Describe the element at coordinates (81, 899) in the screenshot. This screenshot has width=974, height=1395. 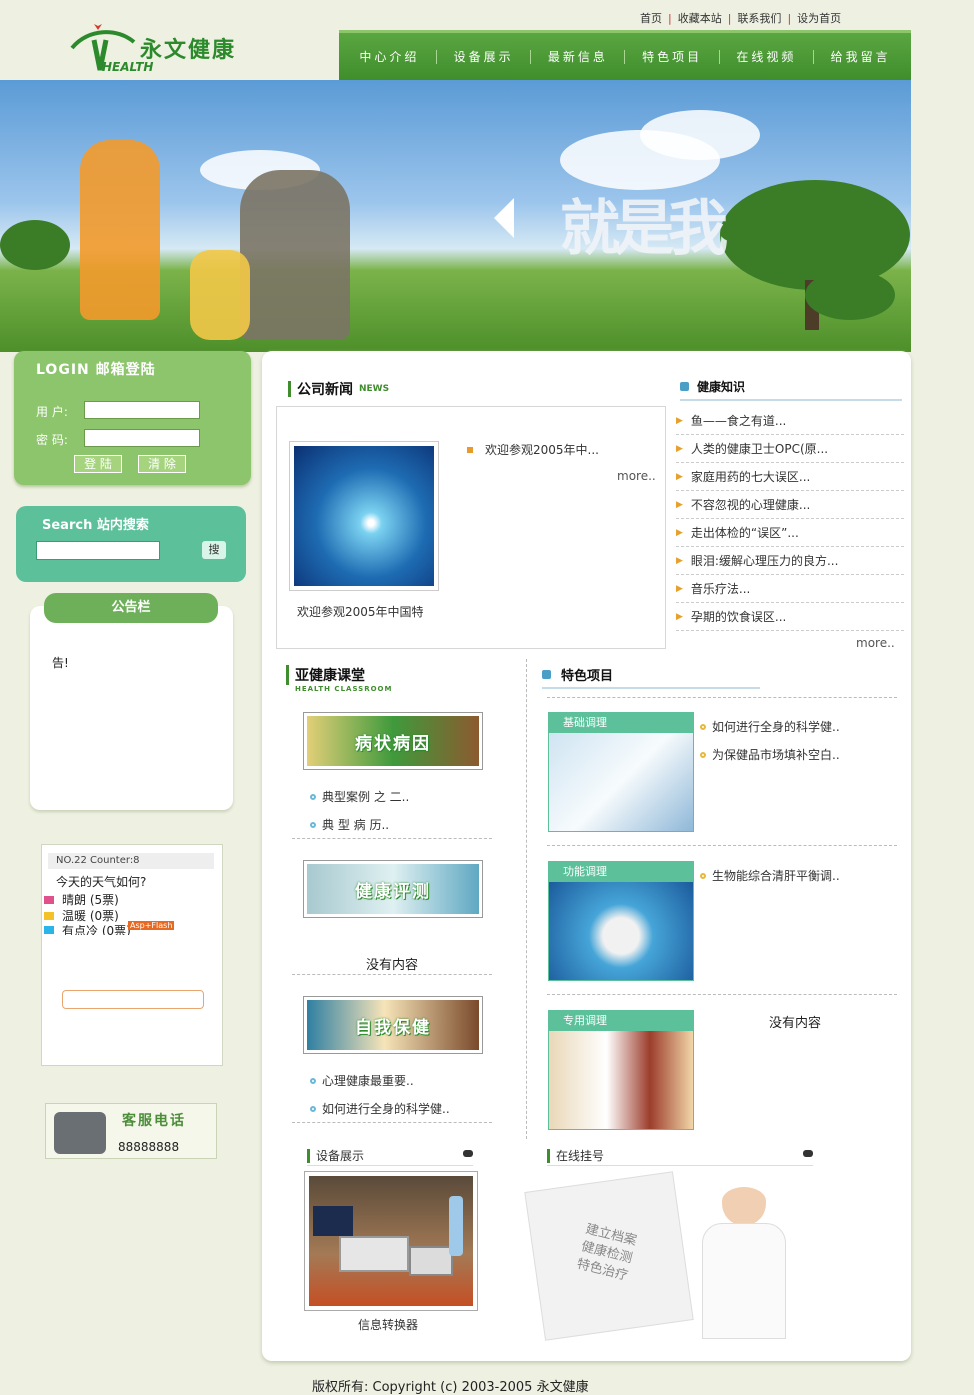
I see `poll-option: 晴朗 (5票)` at that location.